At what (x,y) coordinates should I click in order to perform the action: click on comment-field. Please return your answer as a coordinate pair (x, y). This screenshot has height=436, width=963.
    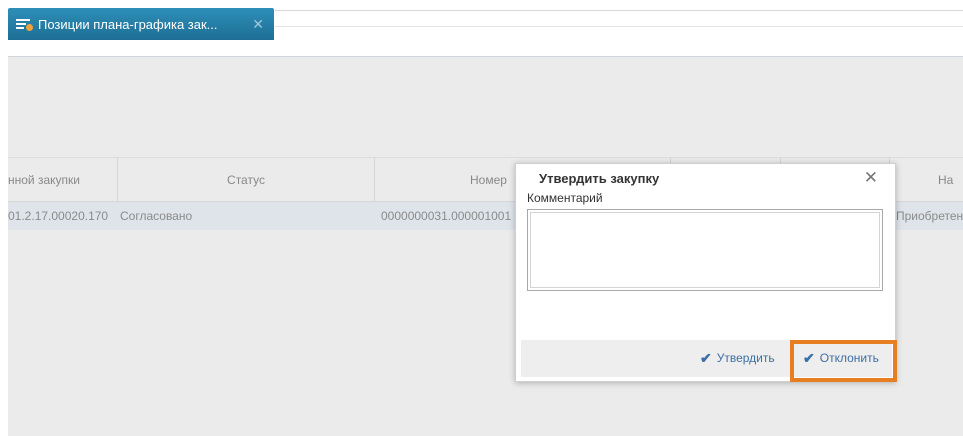
    Looking at the image, I should click on (705, 250).